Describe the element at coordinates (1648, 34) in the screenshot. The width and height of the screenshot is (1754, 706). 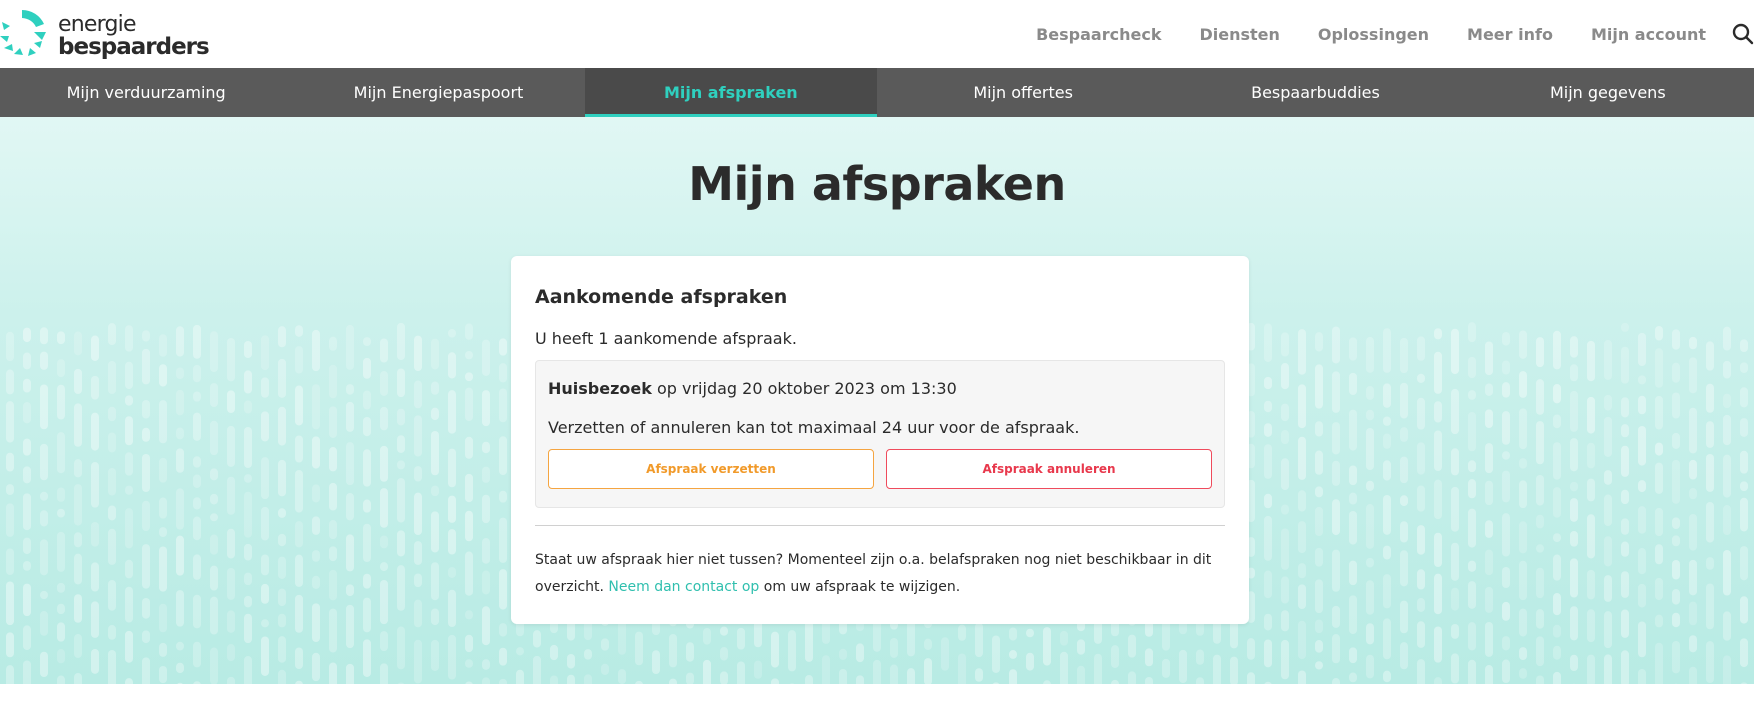
I see `nav-mijn-account: Mijn account` at that location.